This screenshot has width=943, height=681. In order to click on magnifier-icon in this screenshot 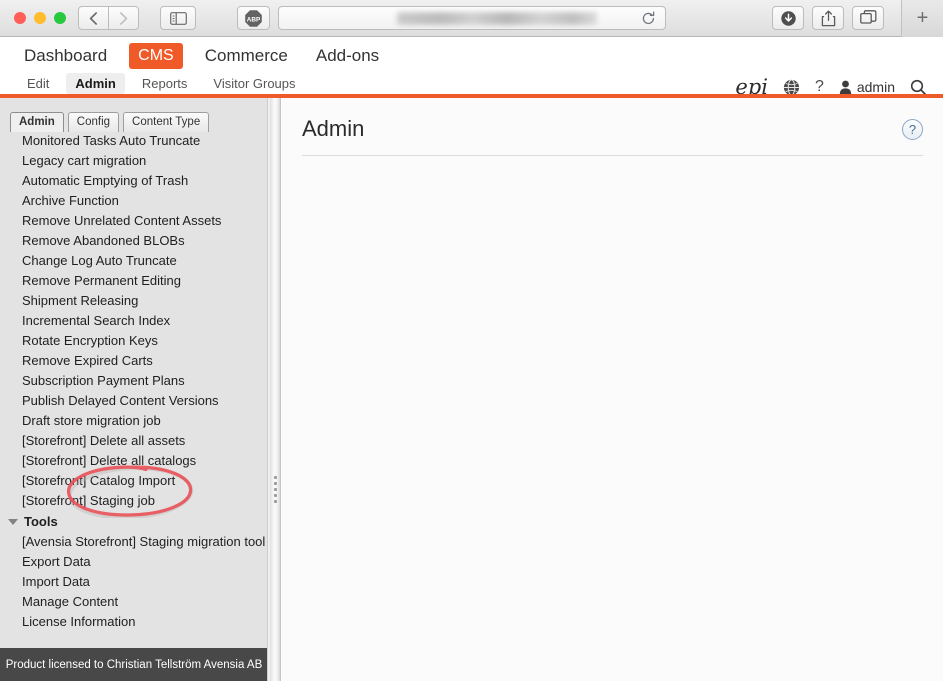, I will do `click(918, 87)`.